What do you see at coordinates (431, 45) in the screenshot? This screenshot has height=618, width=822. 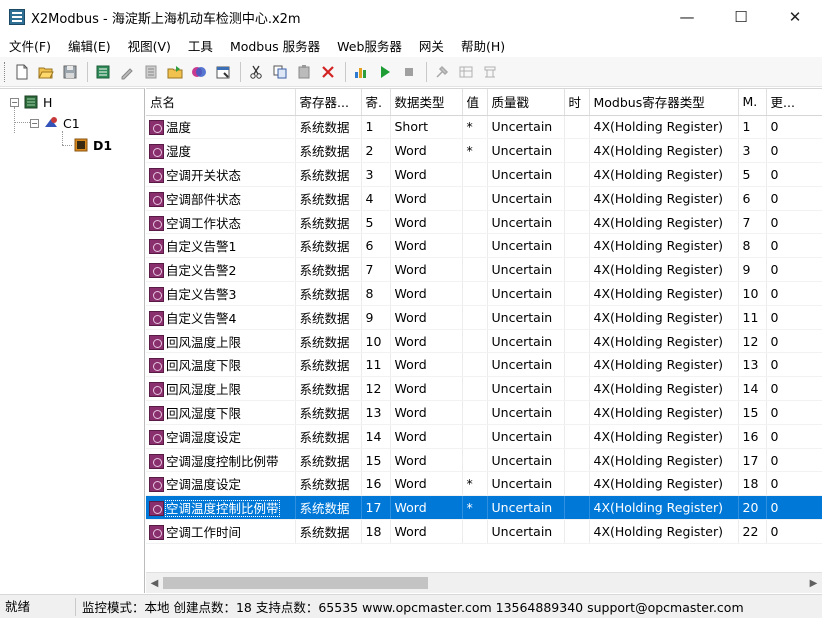 I see `menu-gateway: 网关` at bounding box center [431, 45].